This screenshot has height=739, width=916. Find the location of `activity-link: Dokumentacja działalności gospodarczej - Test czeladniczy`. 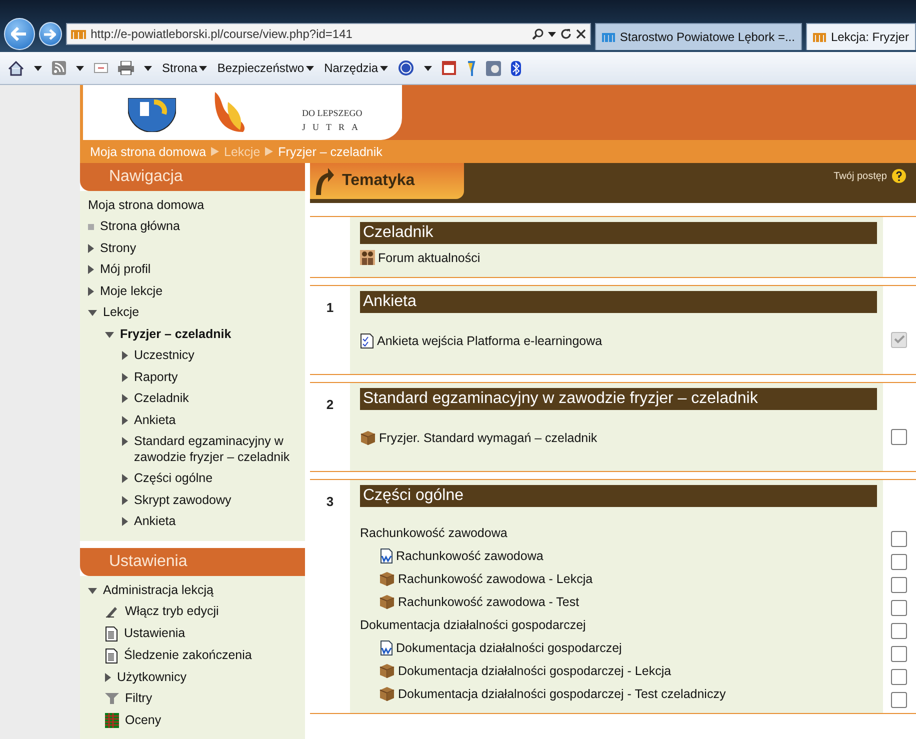

activity-link: Dokumentacja działalności gospodarczej - Test czeladniczy is located at coordinates (562, 693).